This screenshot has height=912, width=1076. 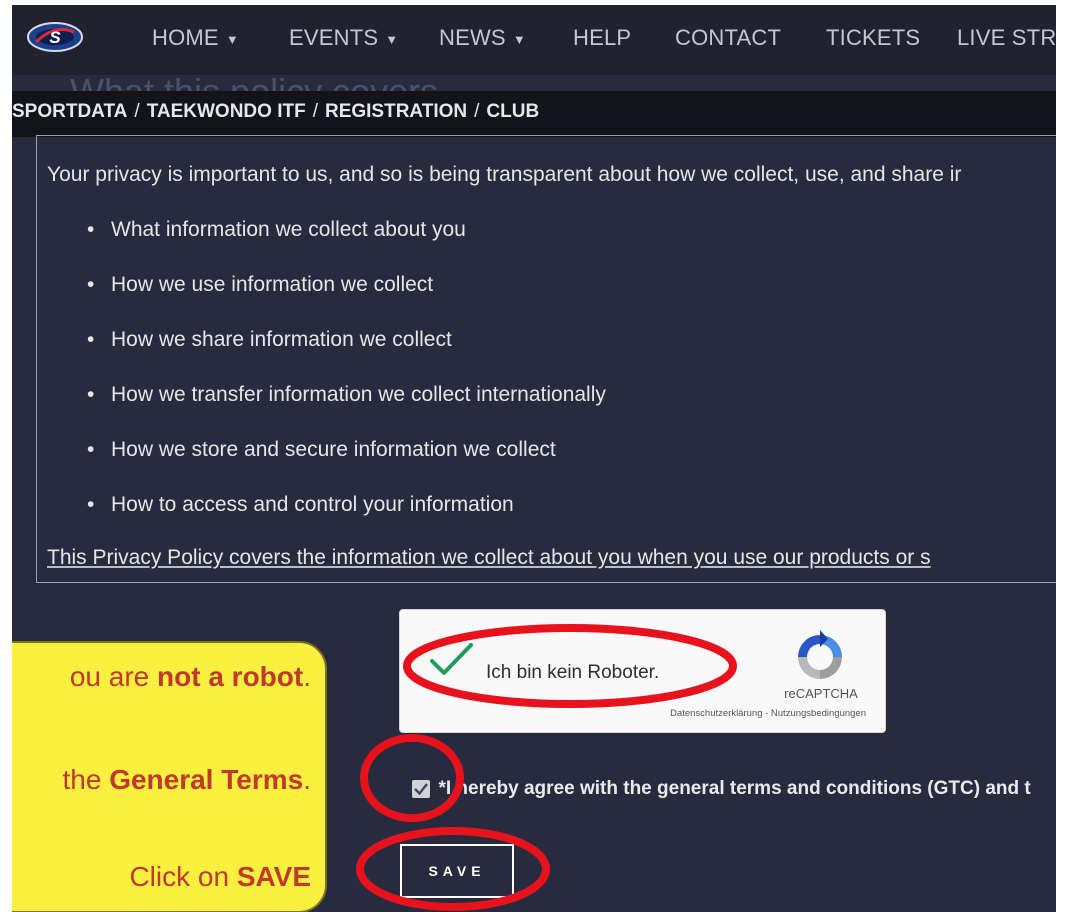 I want to click on nav-item-contact: CONTACT, so click(x=728, y=38).